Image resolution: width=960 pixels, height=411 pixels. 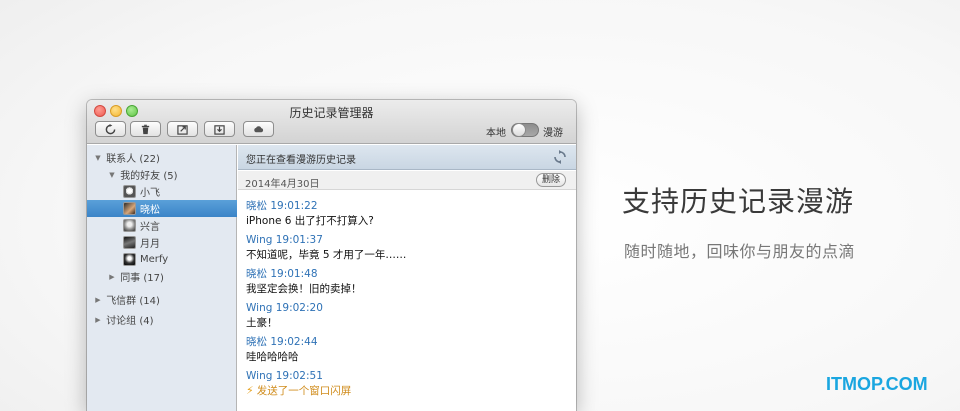 I want to click on group-item: ▶ 飞信群 (14), so click(x=162, y=299).